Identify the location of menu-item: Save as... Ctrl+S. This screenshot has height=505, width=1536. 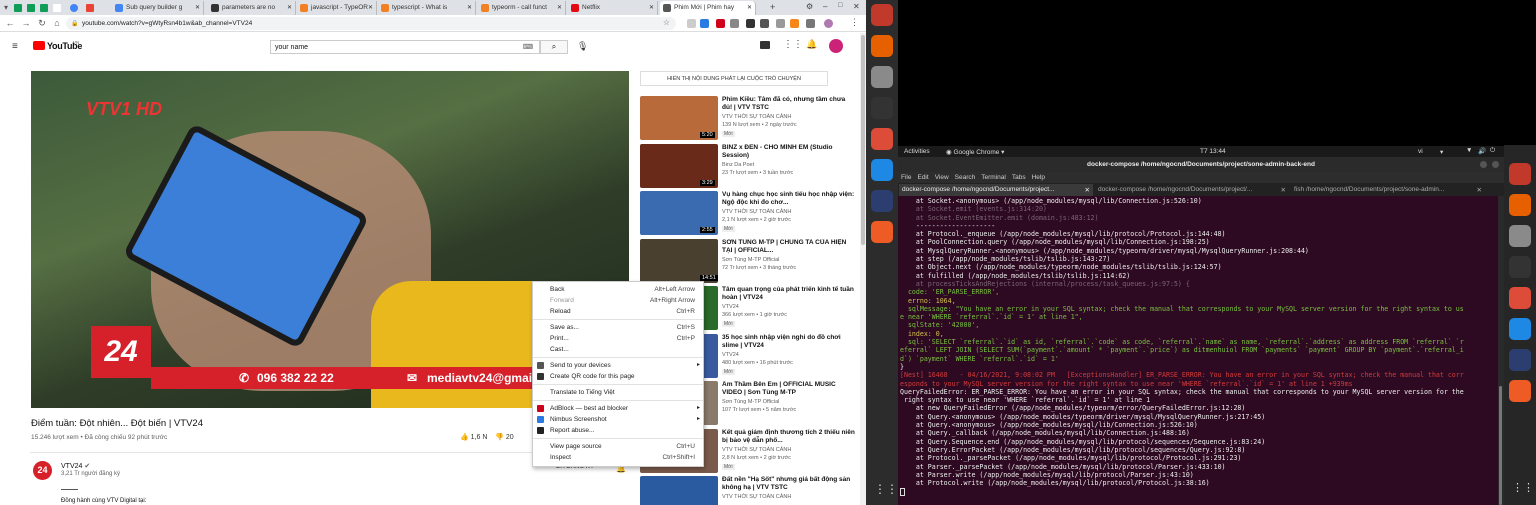
(618, 327).